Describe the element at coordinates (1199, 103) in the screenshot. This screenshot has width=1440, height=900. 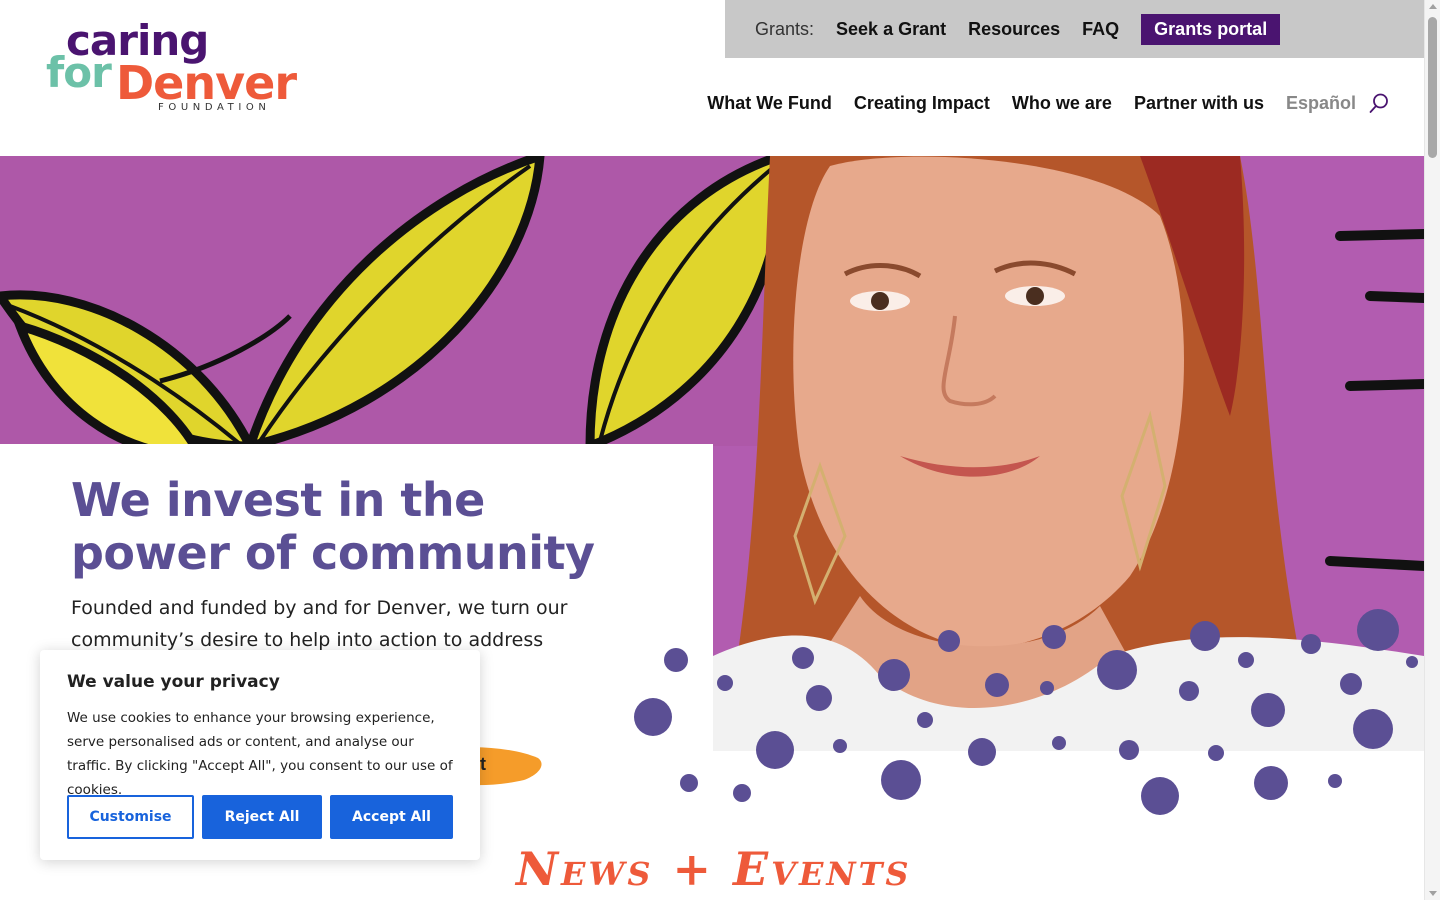
I see `nav-partner-with-us: Partner with us` at that location.